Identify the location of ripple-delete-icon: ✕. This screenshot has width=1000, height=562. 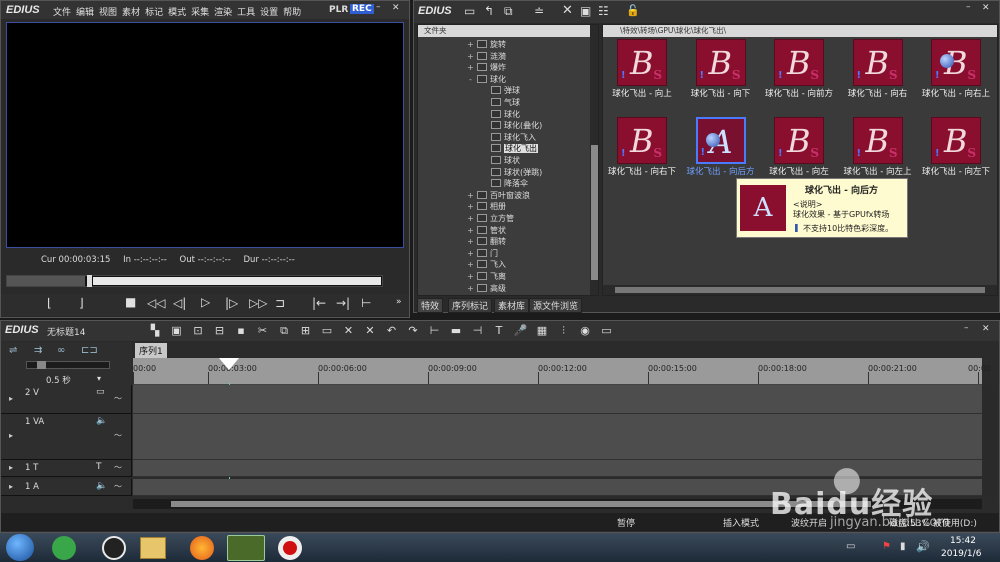
(370, 331).